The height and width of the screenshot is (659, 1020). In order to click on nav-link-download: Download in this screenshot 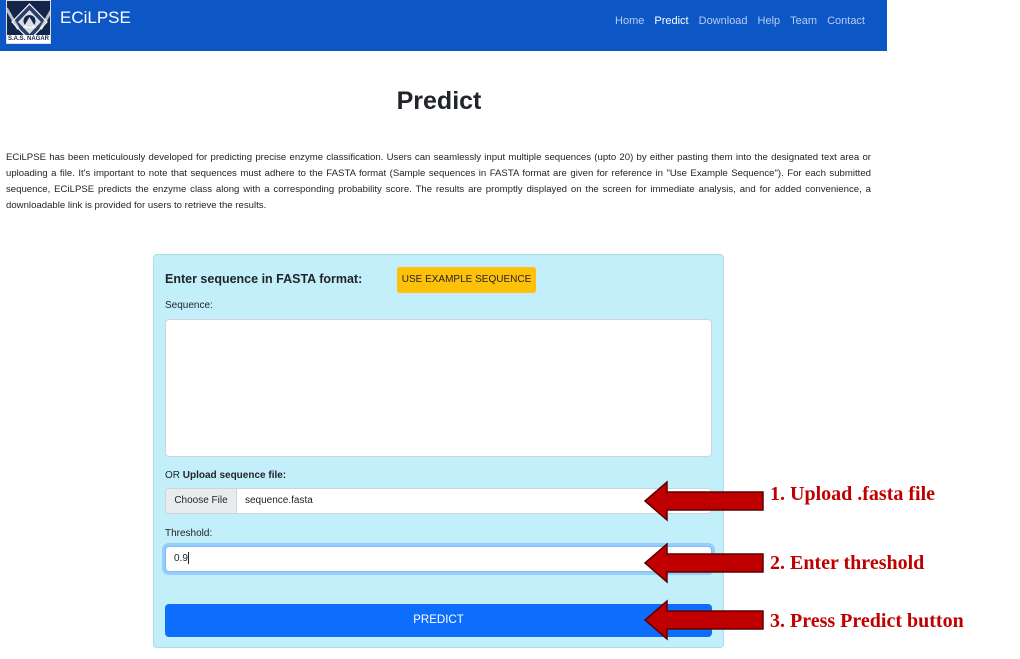, I will do `click(723, 21)`.